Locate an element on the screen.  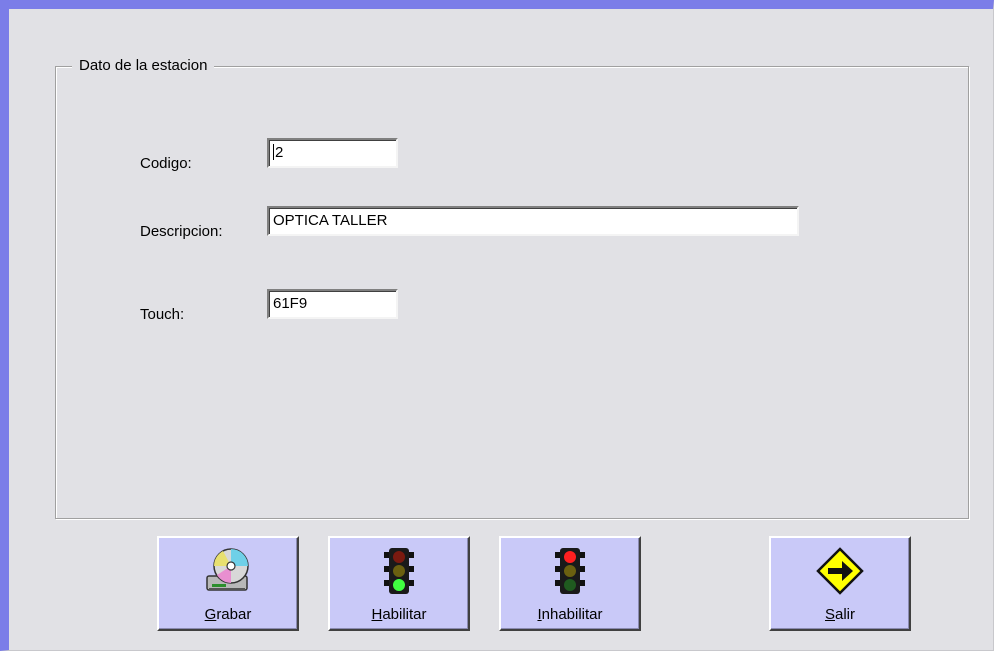
habilitar-button: Habilitar is located at coordinates (399, 583).